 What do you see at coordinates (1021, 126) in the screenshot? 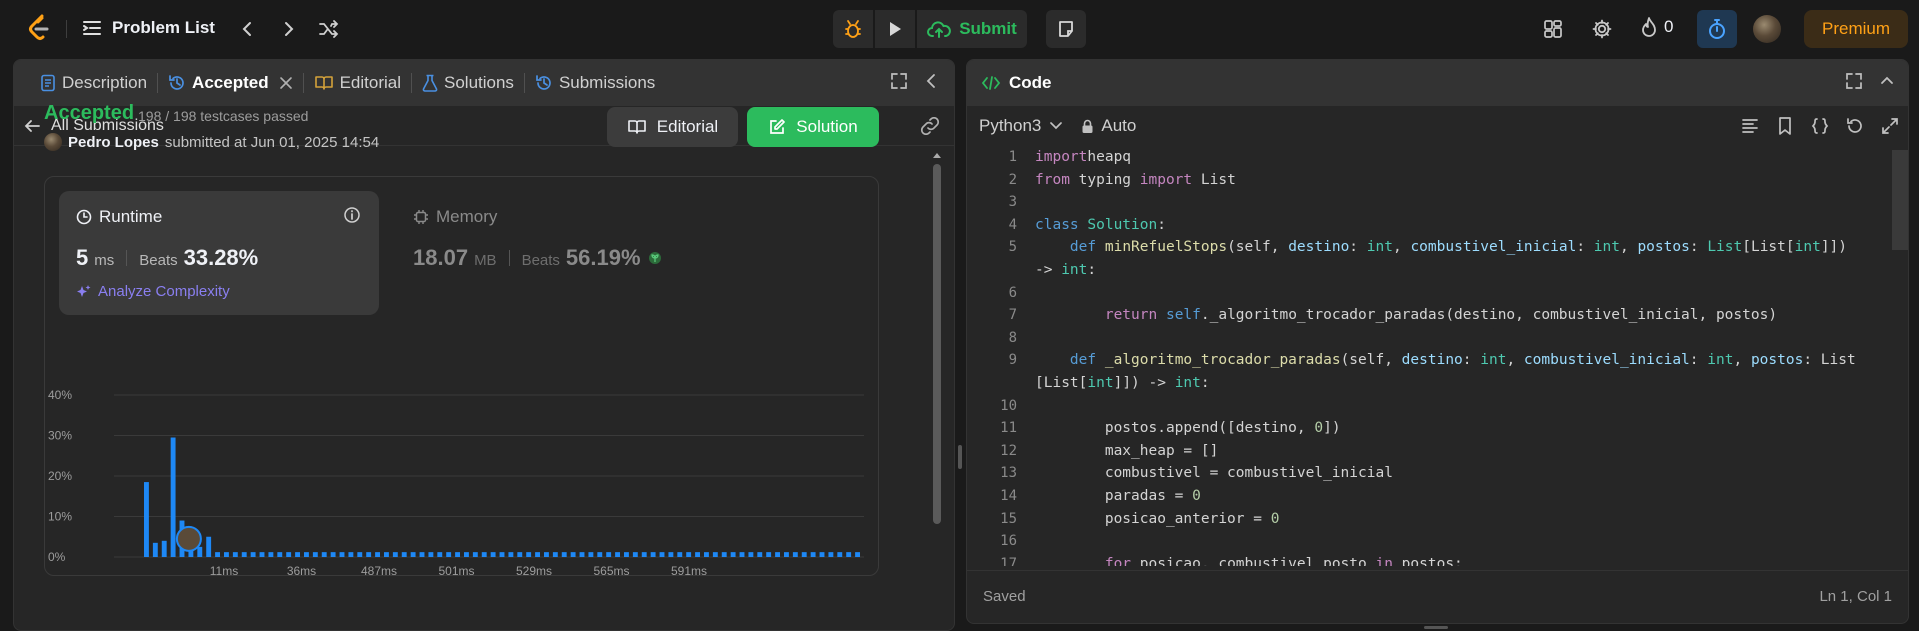
I see `language-select: Python3` at bounding box center [1021, 126].